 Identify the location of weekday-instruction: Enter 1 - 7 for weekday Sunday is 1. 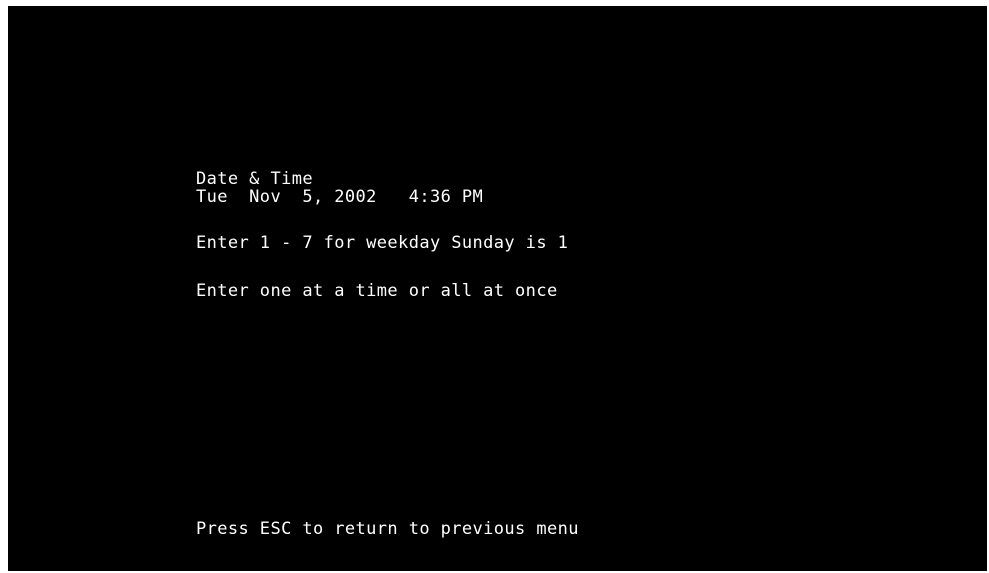
(382, 243).